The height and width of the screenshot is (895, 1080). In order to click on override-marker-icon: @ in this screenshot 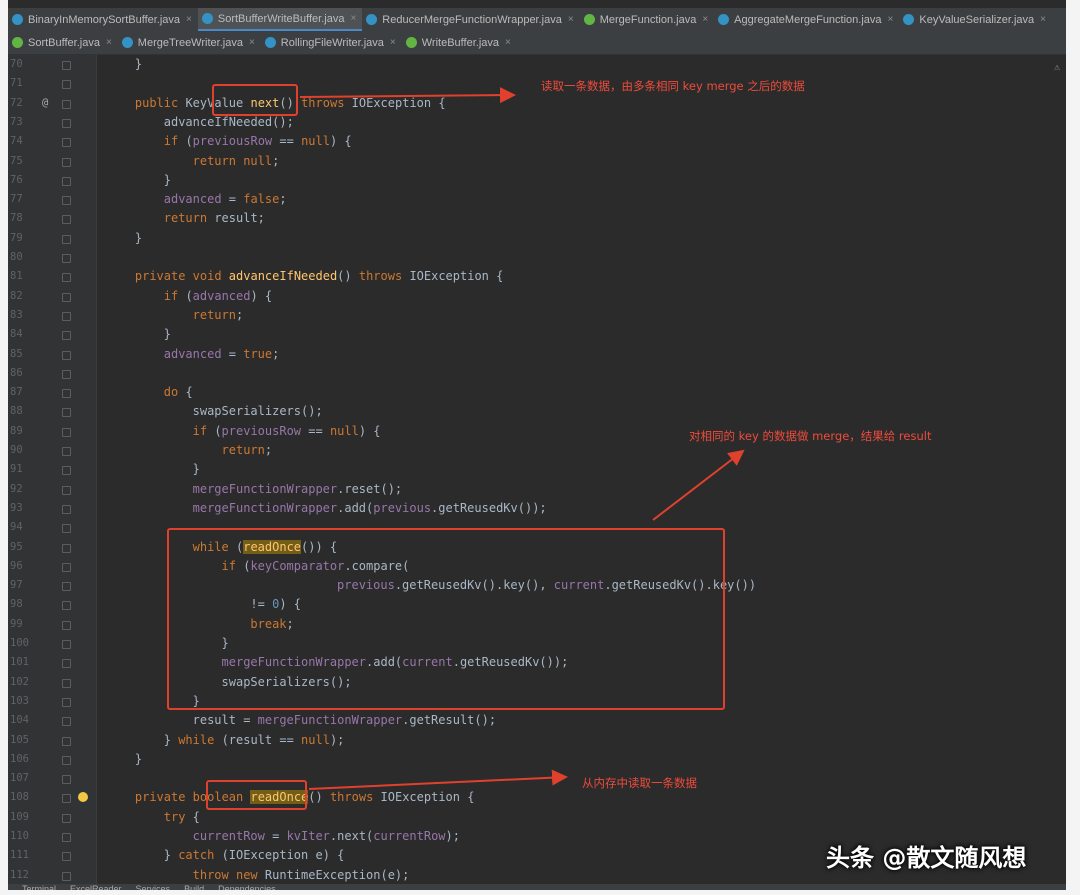, I will do `click(61, 103)`.